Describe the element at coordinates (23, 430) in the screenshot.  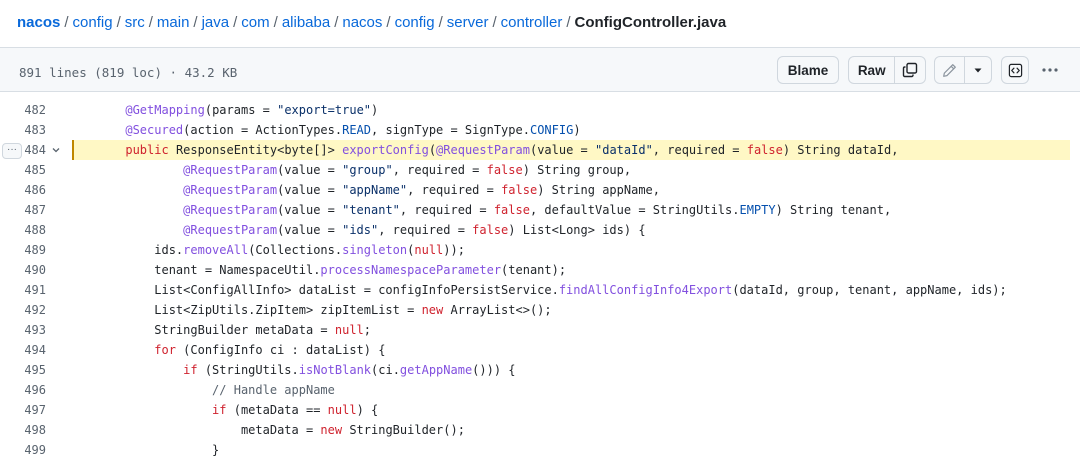
I see `line-number: 498` at that location.